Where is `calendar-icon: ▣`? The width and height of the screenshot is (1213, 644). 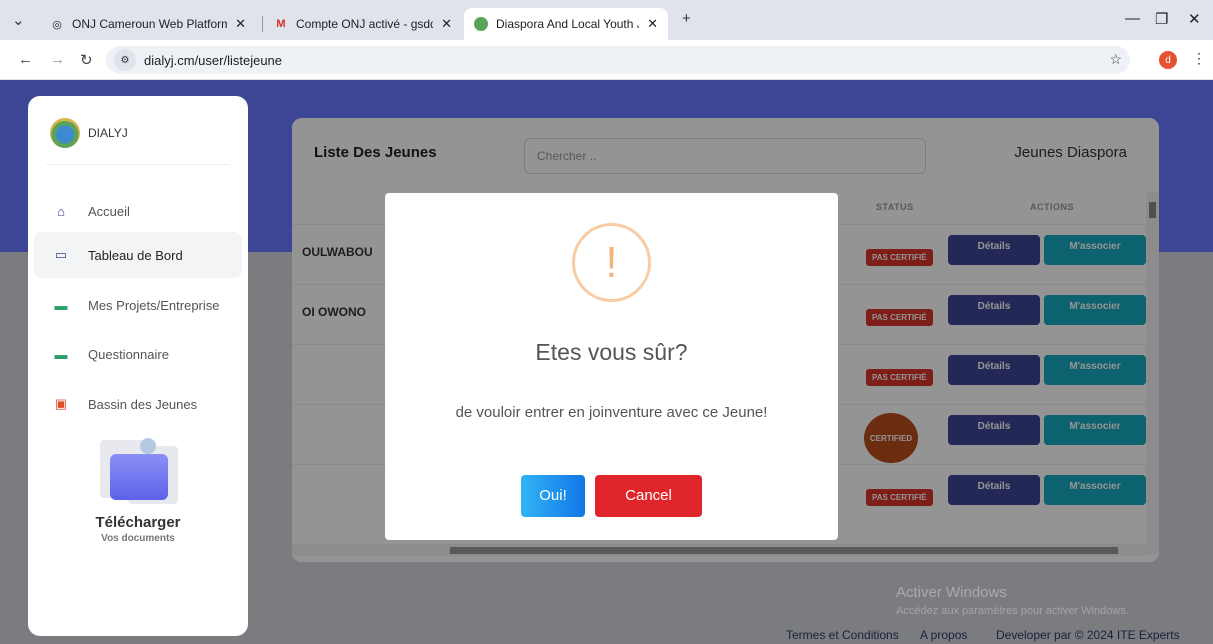 calendar-icon: ▣ is located at coordinates (61, 403).